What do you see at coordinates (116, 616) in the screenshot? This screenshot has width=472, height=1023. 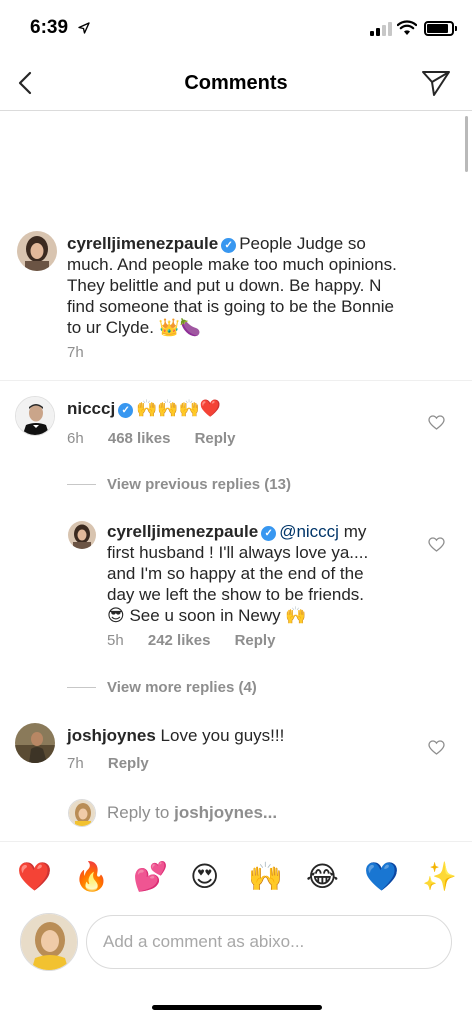 I see `sunglasses-emoji-icon: 😎` at bounding box center [116, 616].